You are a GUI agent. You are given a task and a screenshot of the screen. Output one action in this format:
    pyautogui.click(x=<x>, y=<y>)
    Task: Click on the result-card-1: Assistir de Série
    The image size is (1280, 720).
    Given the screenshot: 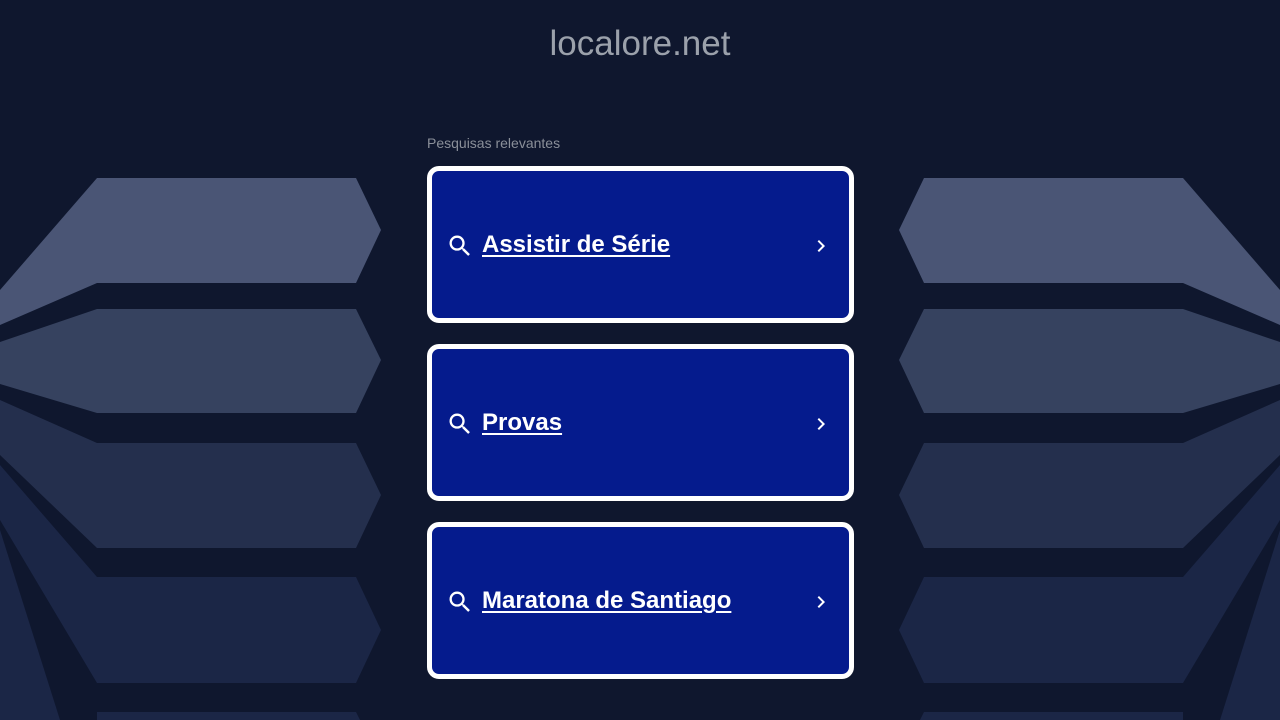 What is the action you would take?
    pyautogui.click(x=640, y=244)
    